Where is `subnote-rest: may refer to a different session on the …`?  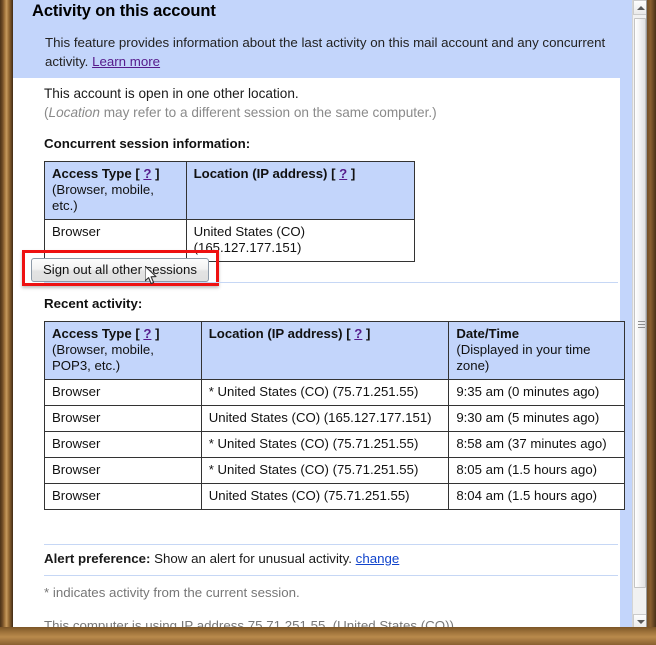 subnote-rest: may refer to a different session on the … is located at coordinates (268, 112).